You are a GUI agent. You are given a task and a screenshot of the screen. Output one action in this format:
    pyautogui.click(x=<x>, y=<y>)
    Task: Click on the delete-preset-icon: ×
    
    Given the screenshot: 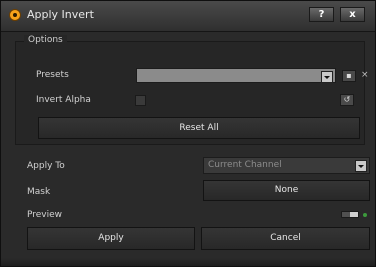 What is the action you would take?
    pyautogui.click(x=365, y=75)
    